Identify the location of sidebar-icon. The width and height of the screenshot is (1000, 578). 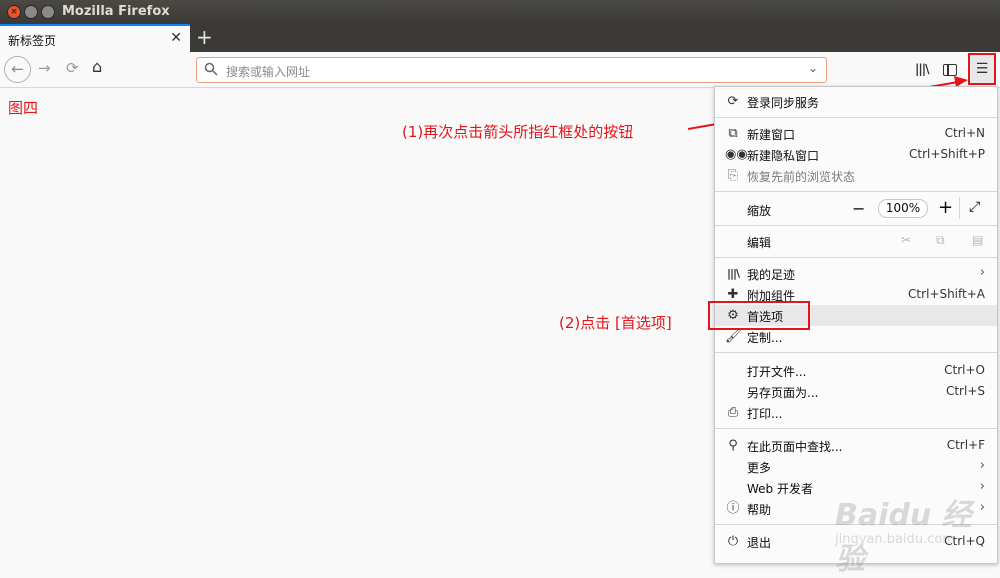
(950, 70).